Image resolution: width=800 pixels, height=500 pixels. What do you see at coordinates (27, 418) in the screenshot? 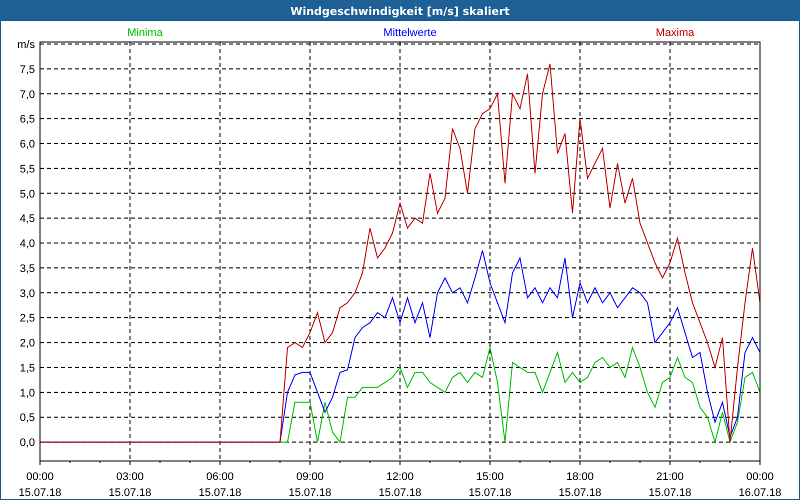
I see `y-axis-label: 0,5` at bounding box center [27, 418].